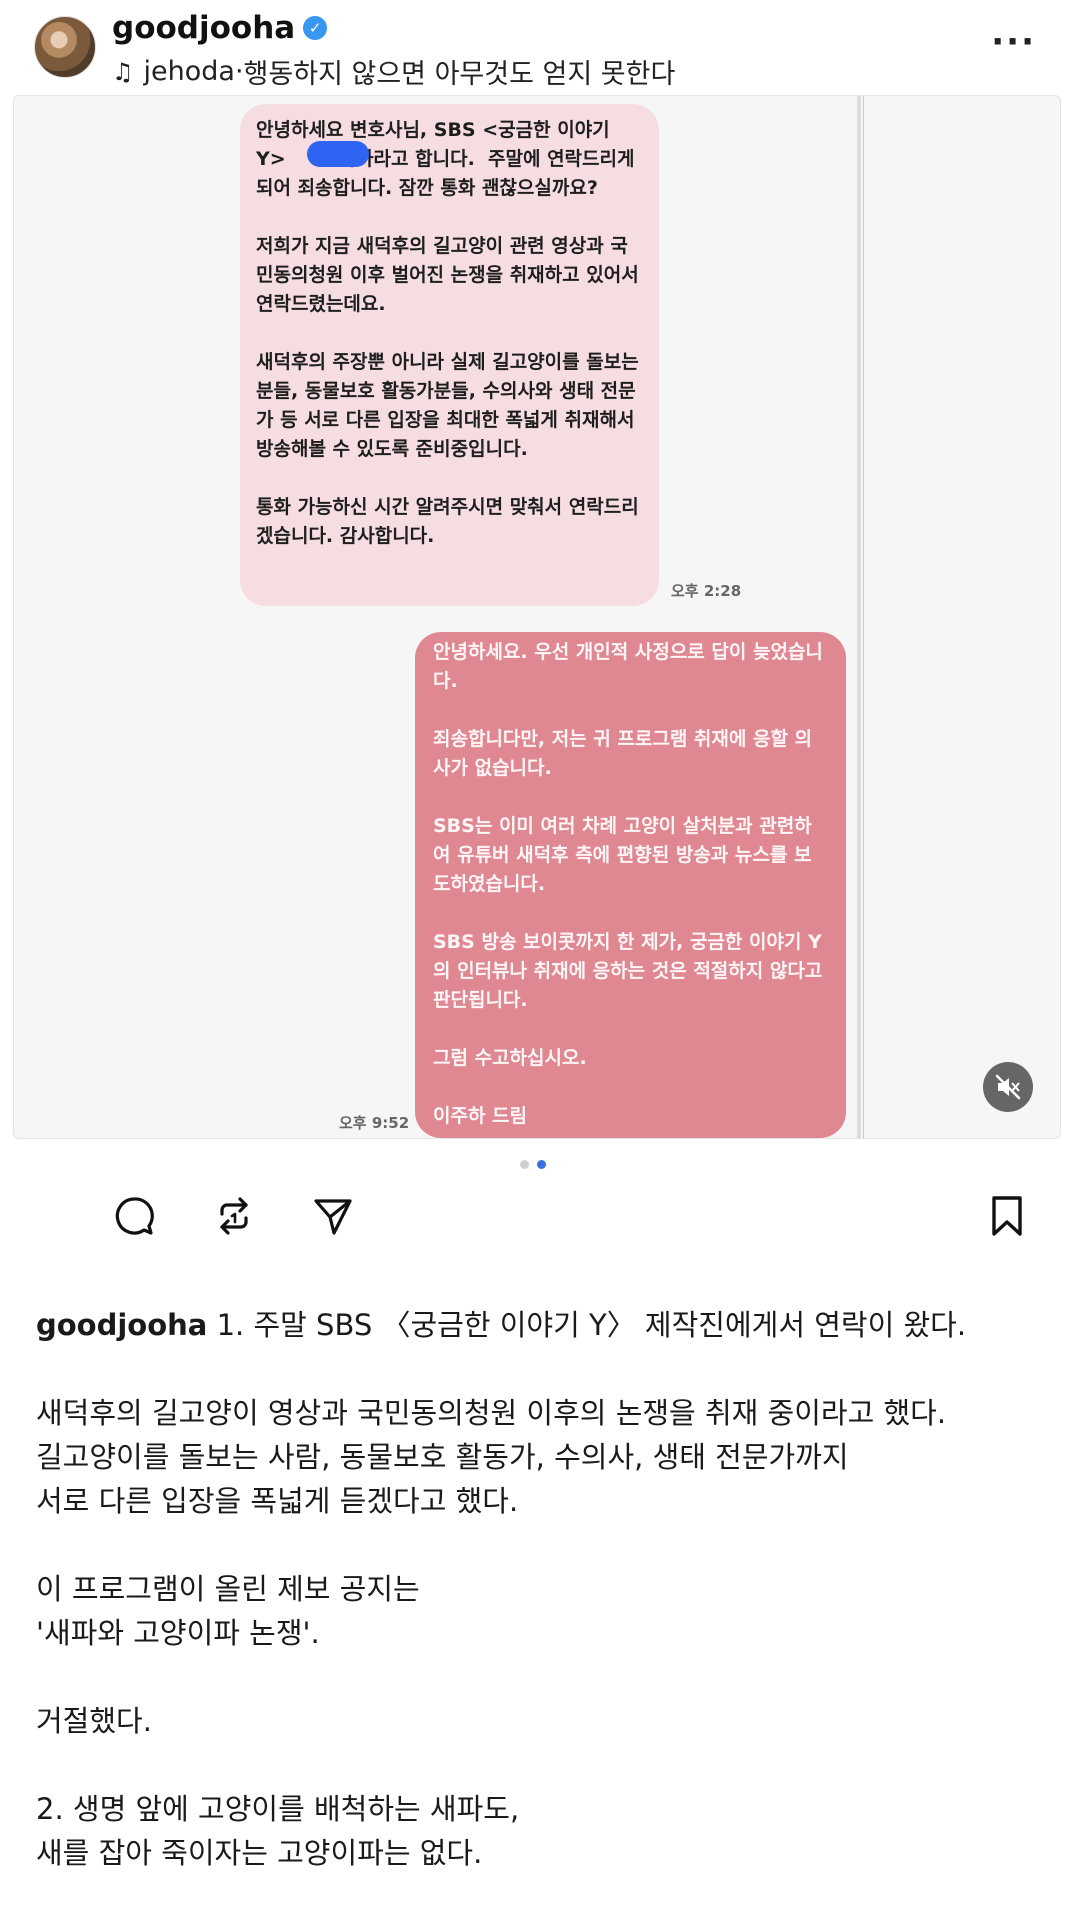 The image size is (1072, 1908). Describe the element at coordinates (121, 1325) in the screenshot. I see `caption-username: goodjooha` at that location.